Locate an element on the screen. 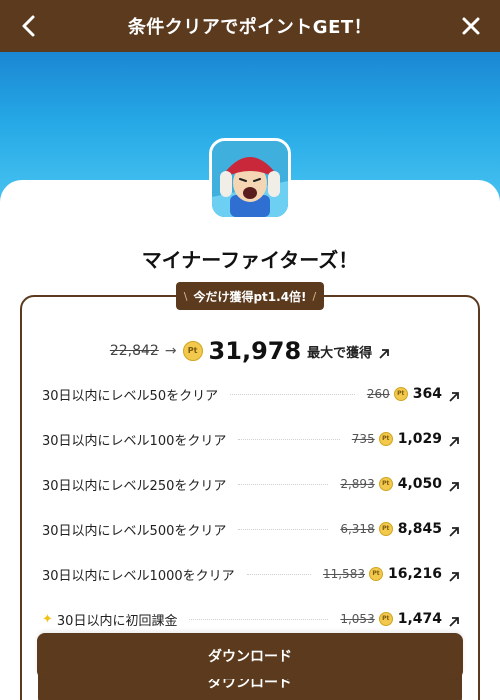 The width and height of the screenshot is (500, 700). top-bar: 条件クリアでポイントGET！ is located at coordinates (250, 26).